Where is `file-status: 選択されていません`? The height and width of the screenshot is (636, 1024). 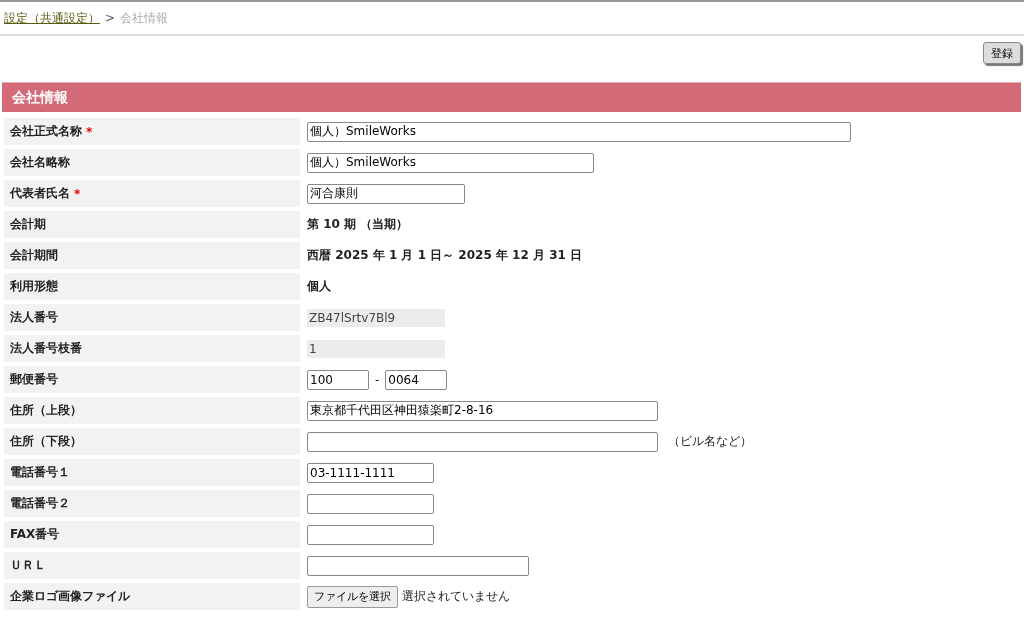 file-status: 選択されていません is located at coordinates (456, 596).